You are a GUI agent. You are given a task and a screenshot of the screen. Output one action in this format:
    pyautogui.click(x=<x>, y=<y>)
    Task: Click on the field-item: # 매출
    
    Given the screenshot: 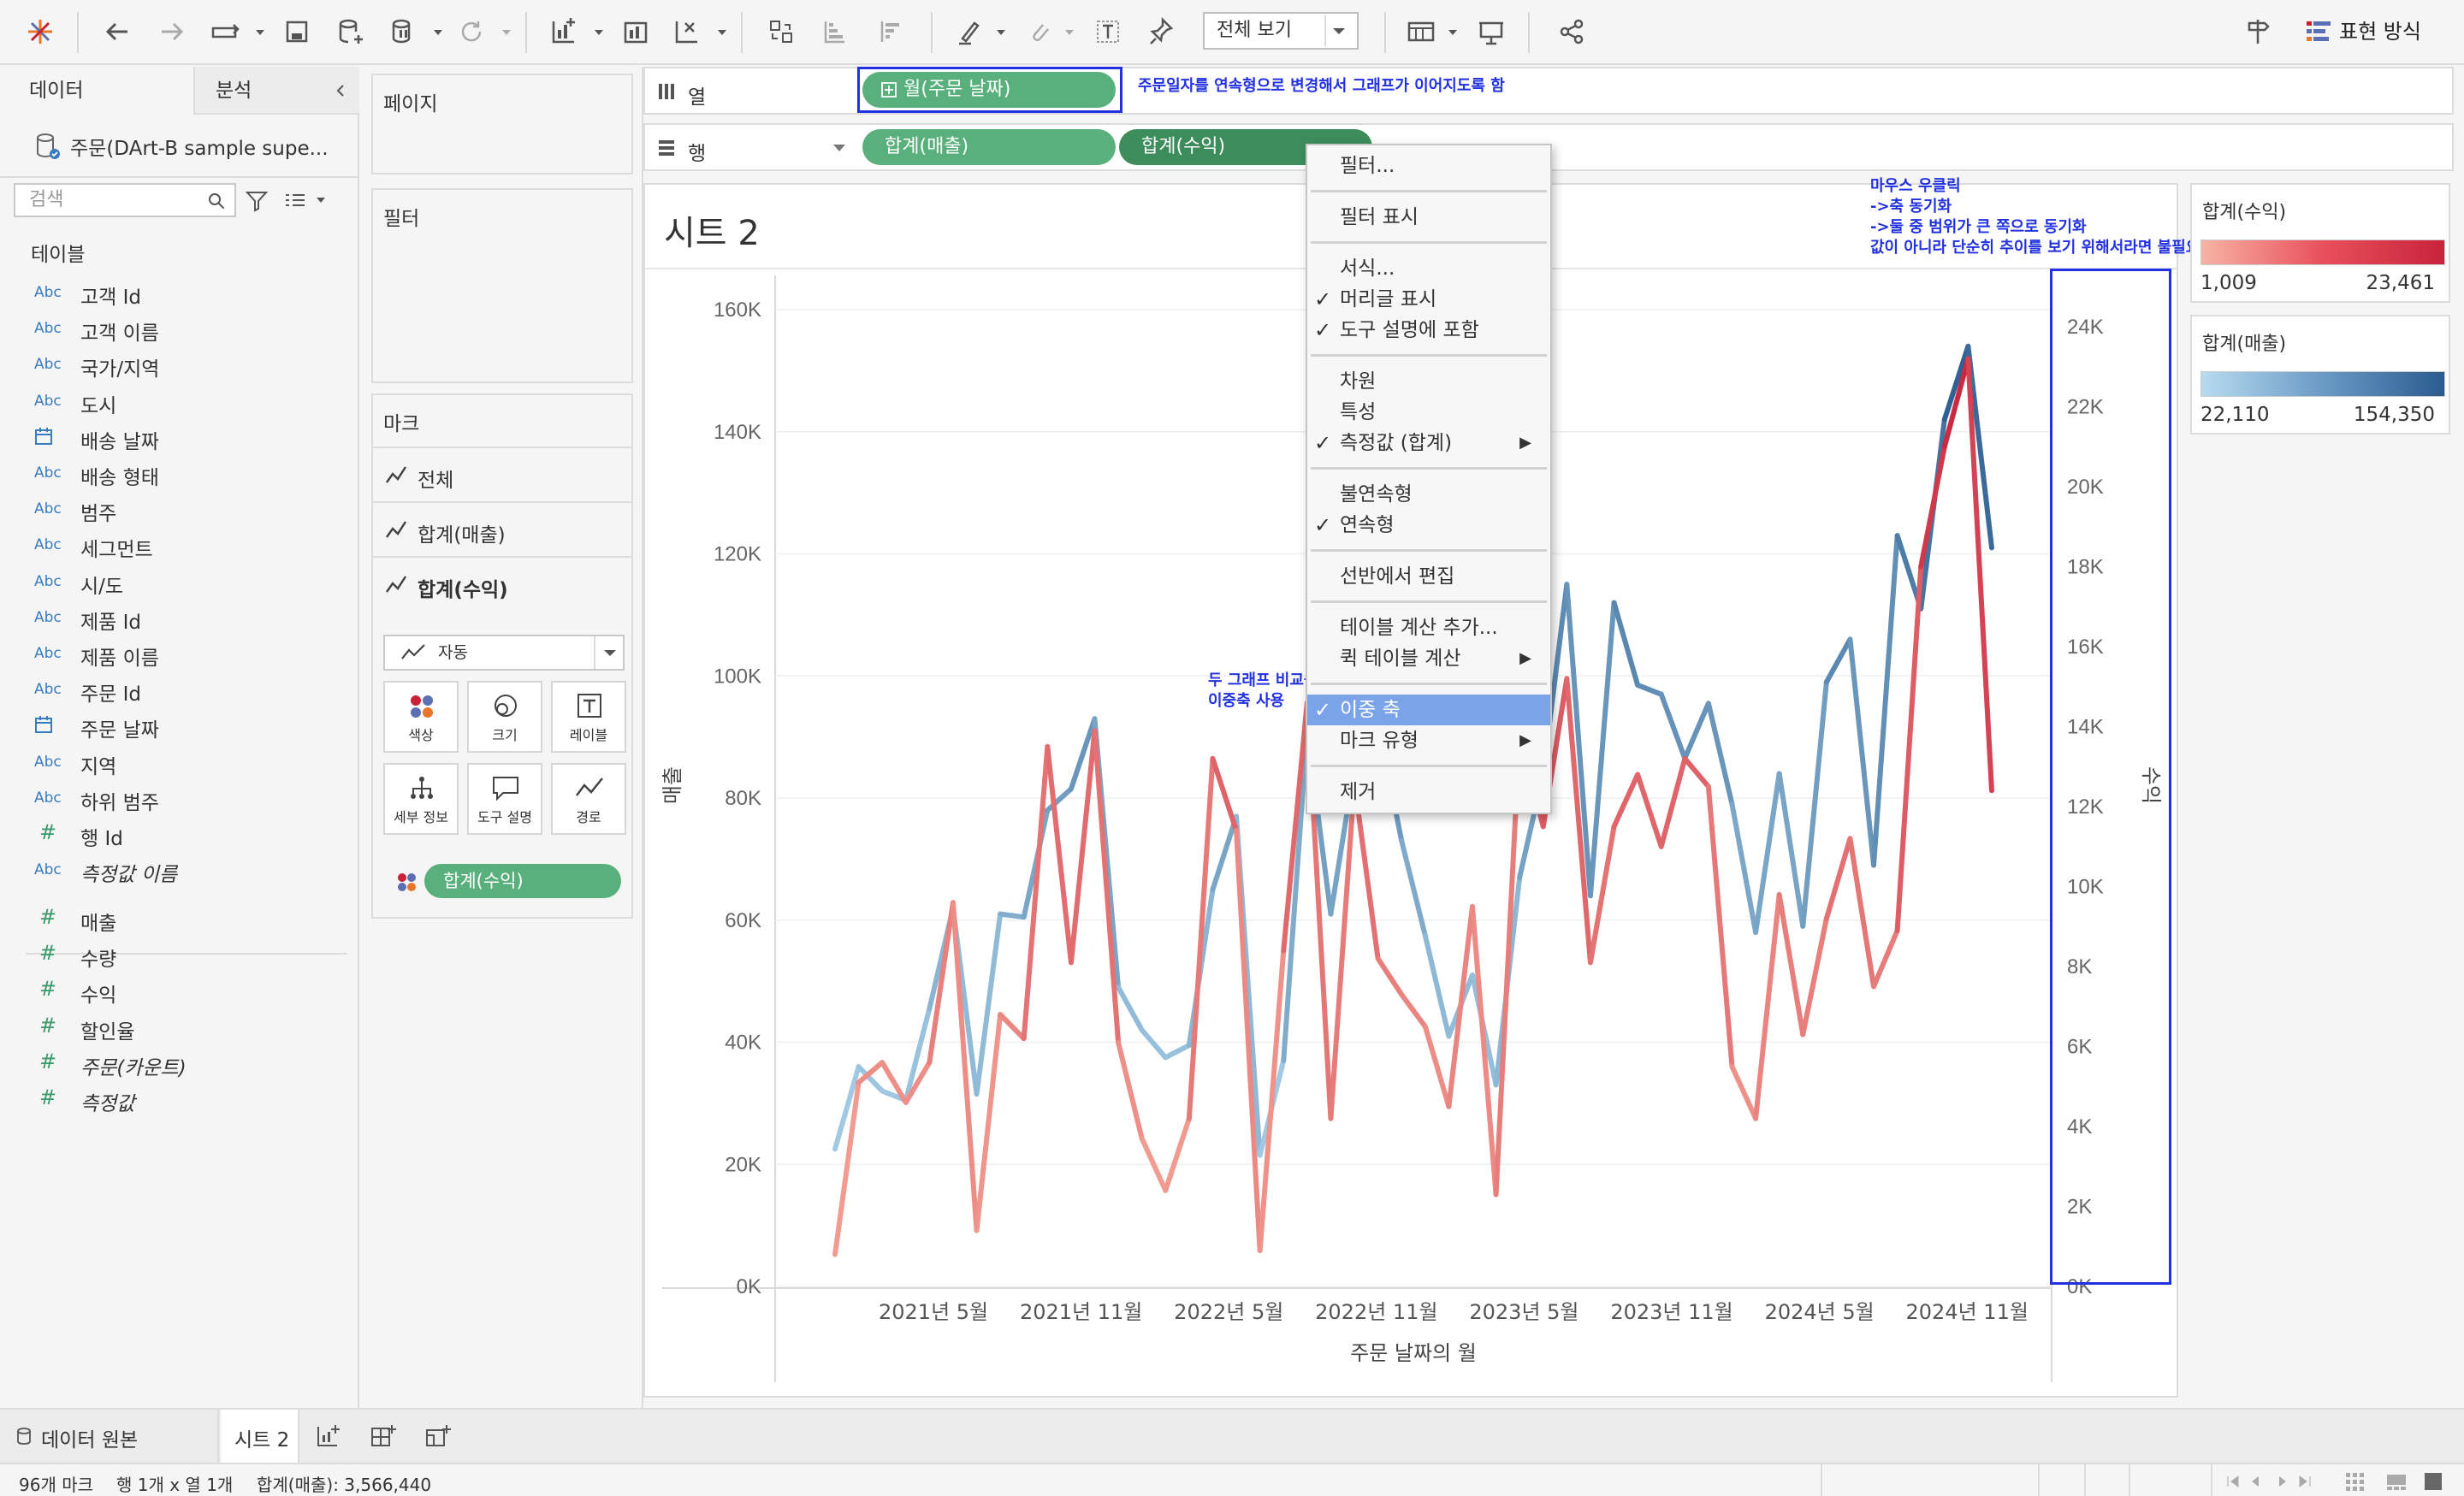 What is the action you would take?
    pyautogui.click(x=175, y=920)
    